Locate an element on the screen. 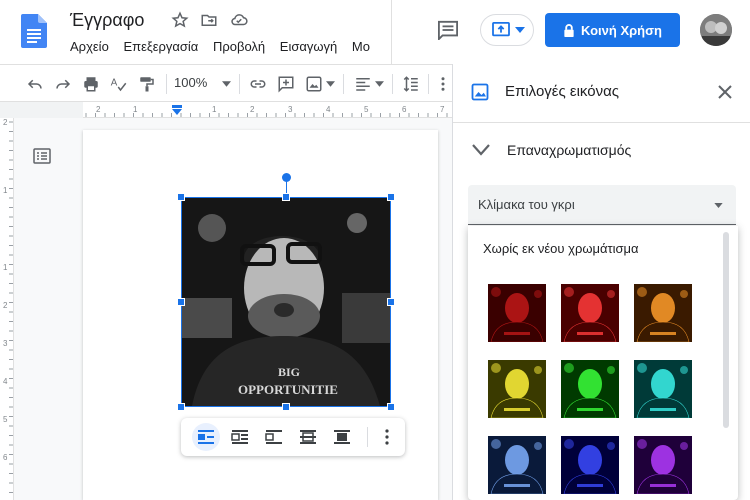 Image resolution: width=750 pixels, height=500 pixels. menu-edit: Επεξεργασία is located at coordinates (160, 46).